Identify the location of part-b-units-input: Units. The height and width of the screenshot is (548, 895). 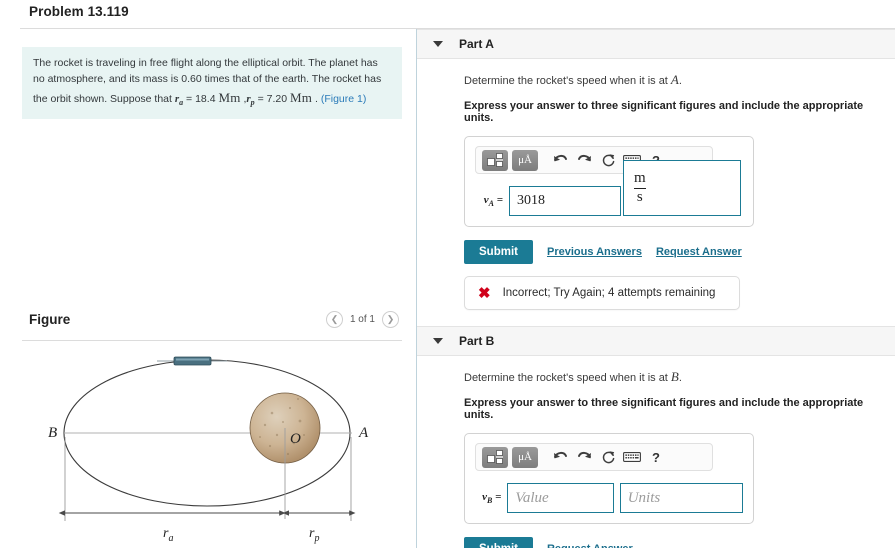
(681, 498).